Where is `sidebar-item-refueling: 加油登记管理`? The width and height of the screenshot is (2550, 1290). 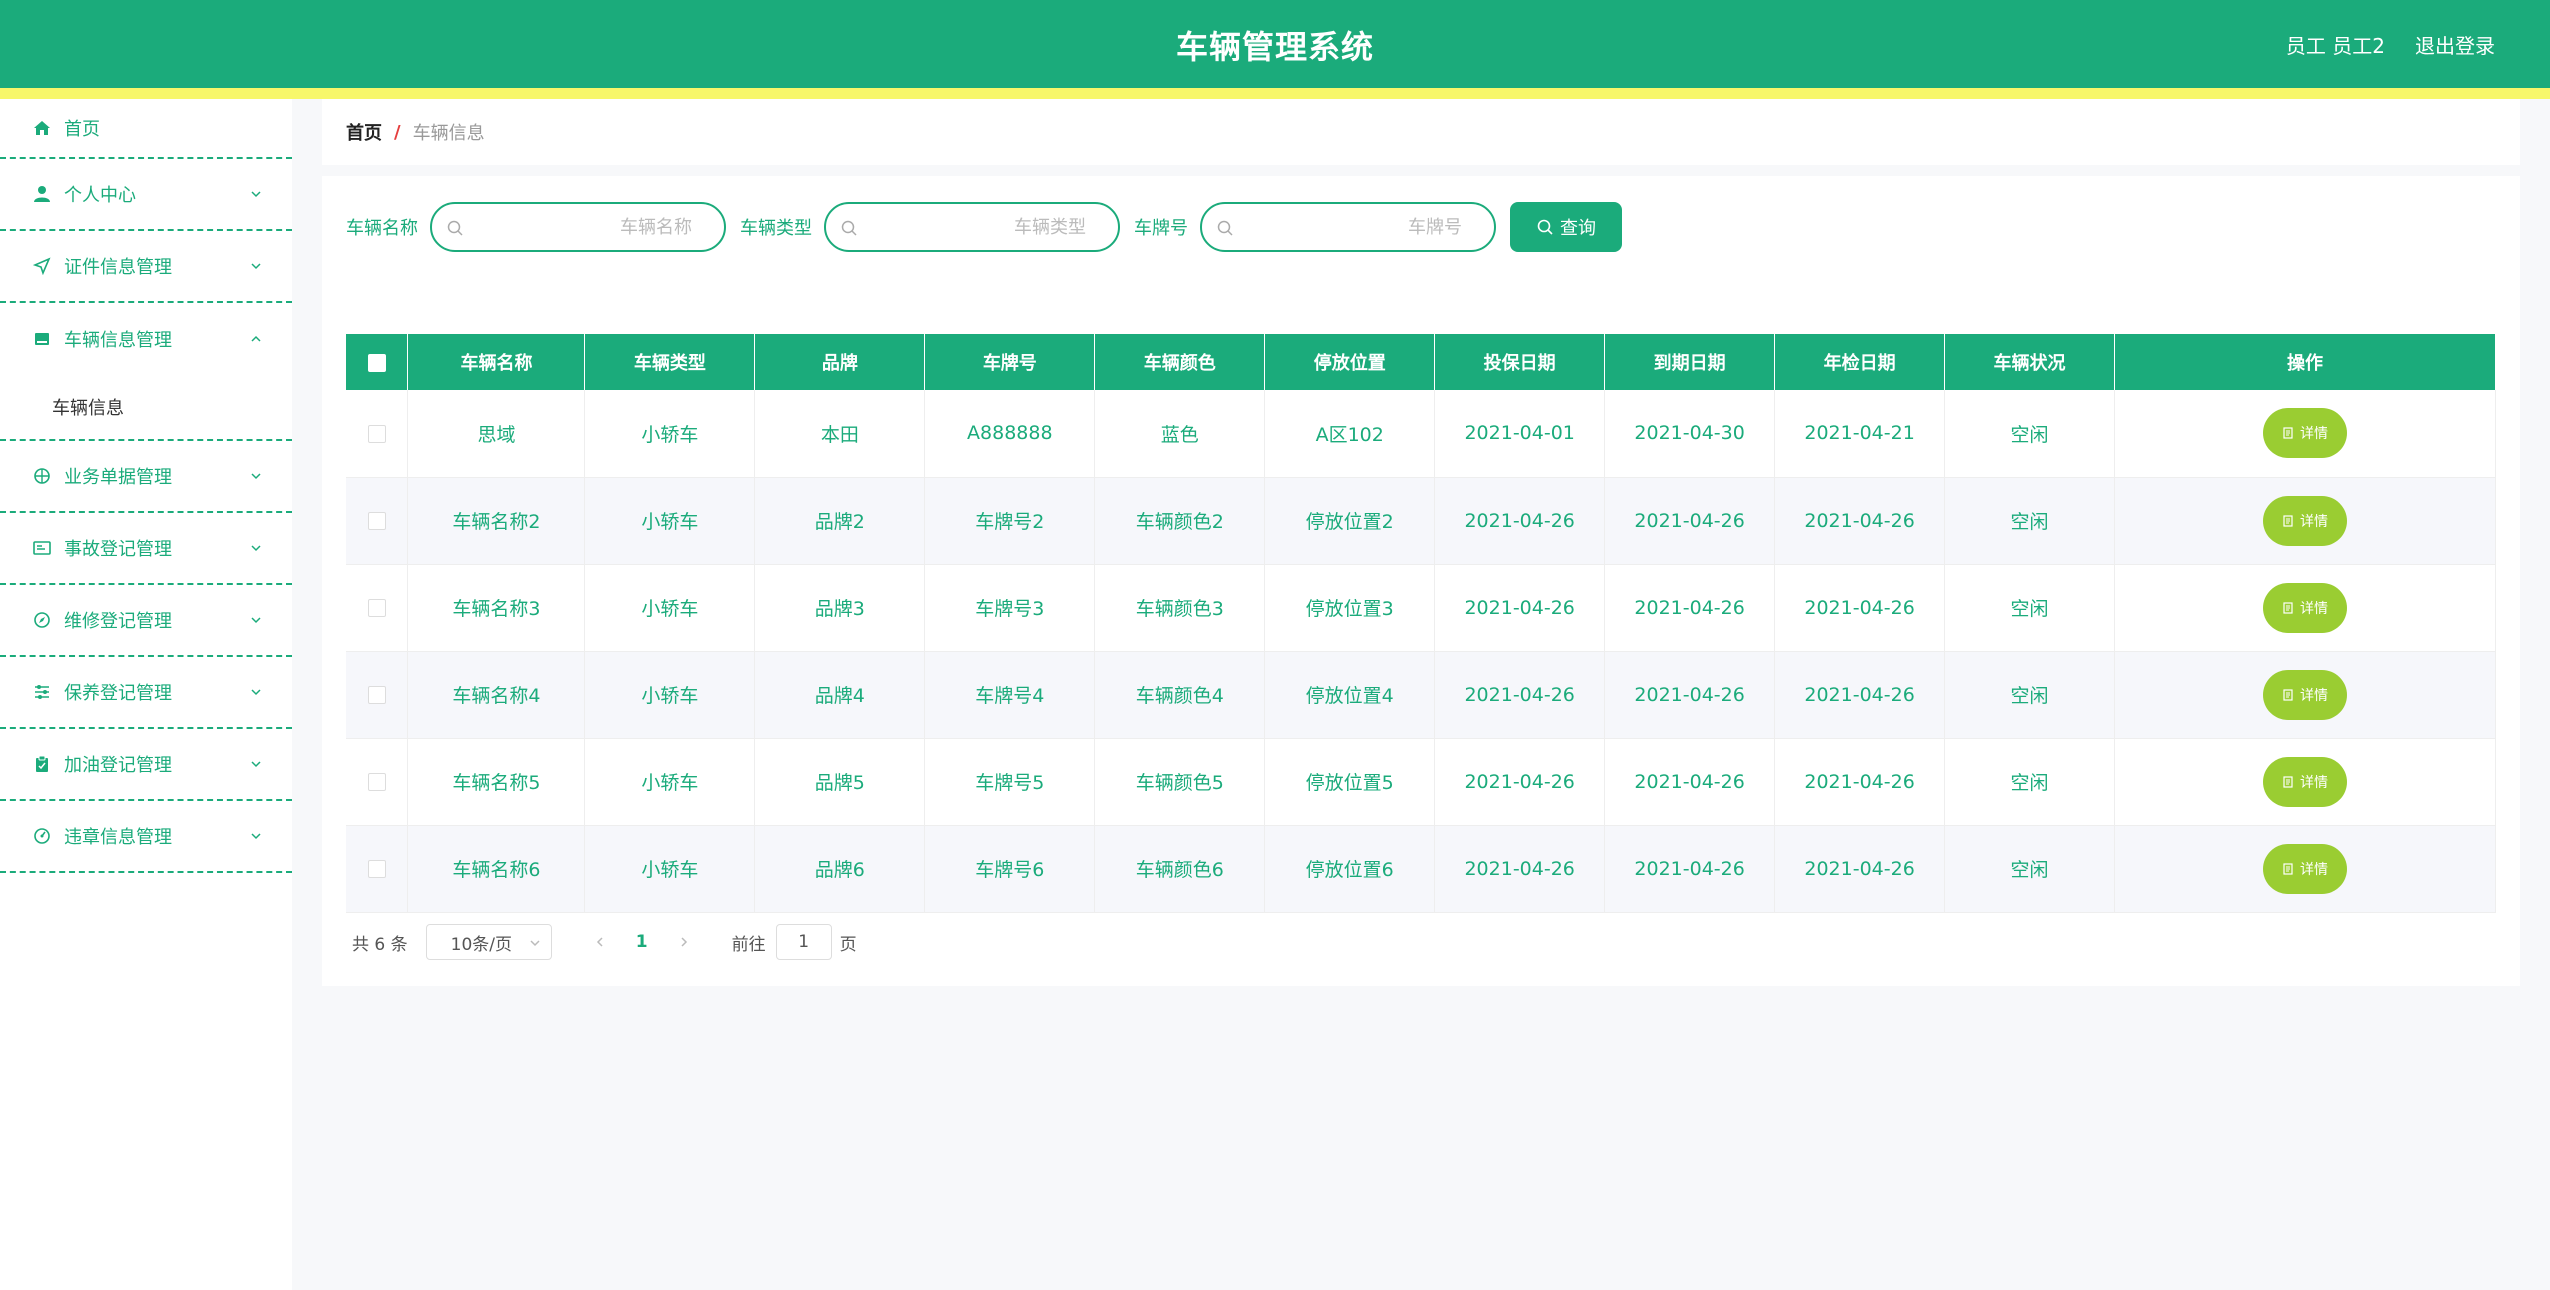
sidebar-item-refueling: 加油登记管理 is located at coordinates (146, 765).